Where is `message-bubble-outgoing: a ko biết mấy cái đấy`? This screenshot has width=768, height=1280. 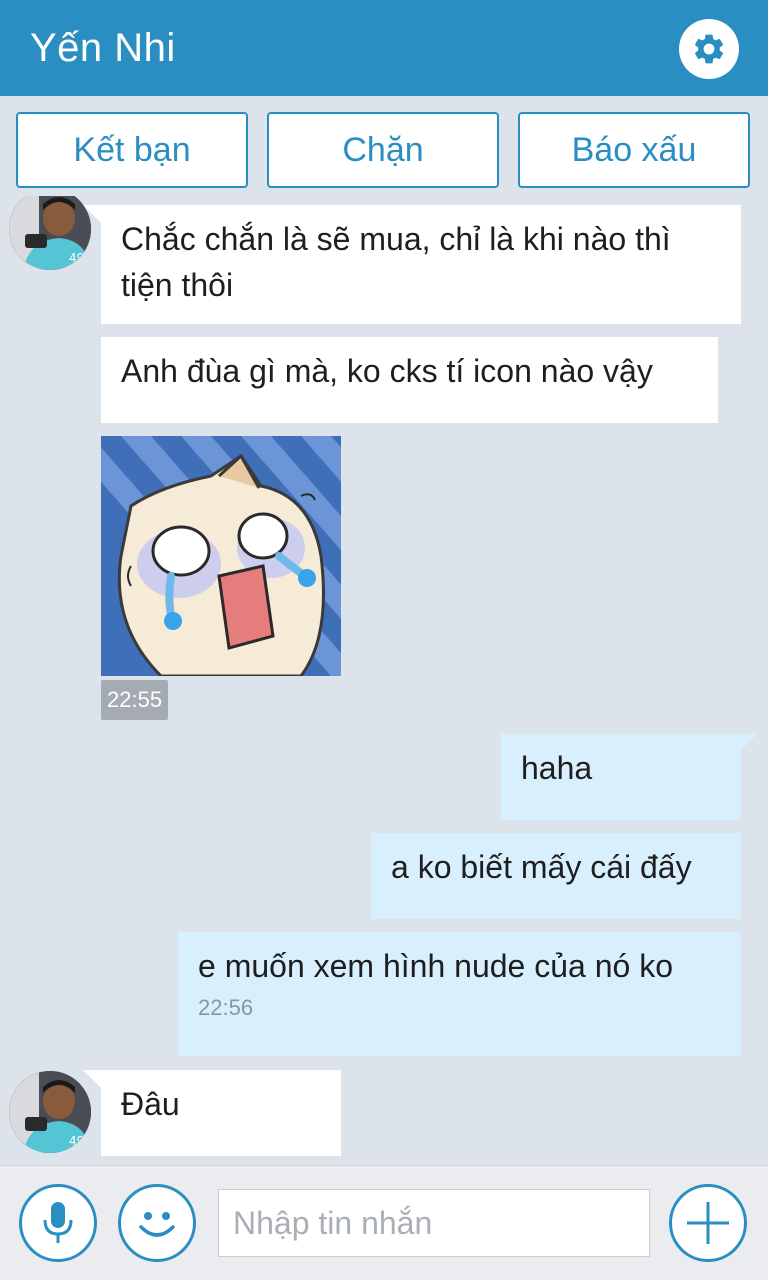 message-bubble-outgoing: a ko biết mấy cái đấy is located at coordinates (556, 876).